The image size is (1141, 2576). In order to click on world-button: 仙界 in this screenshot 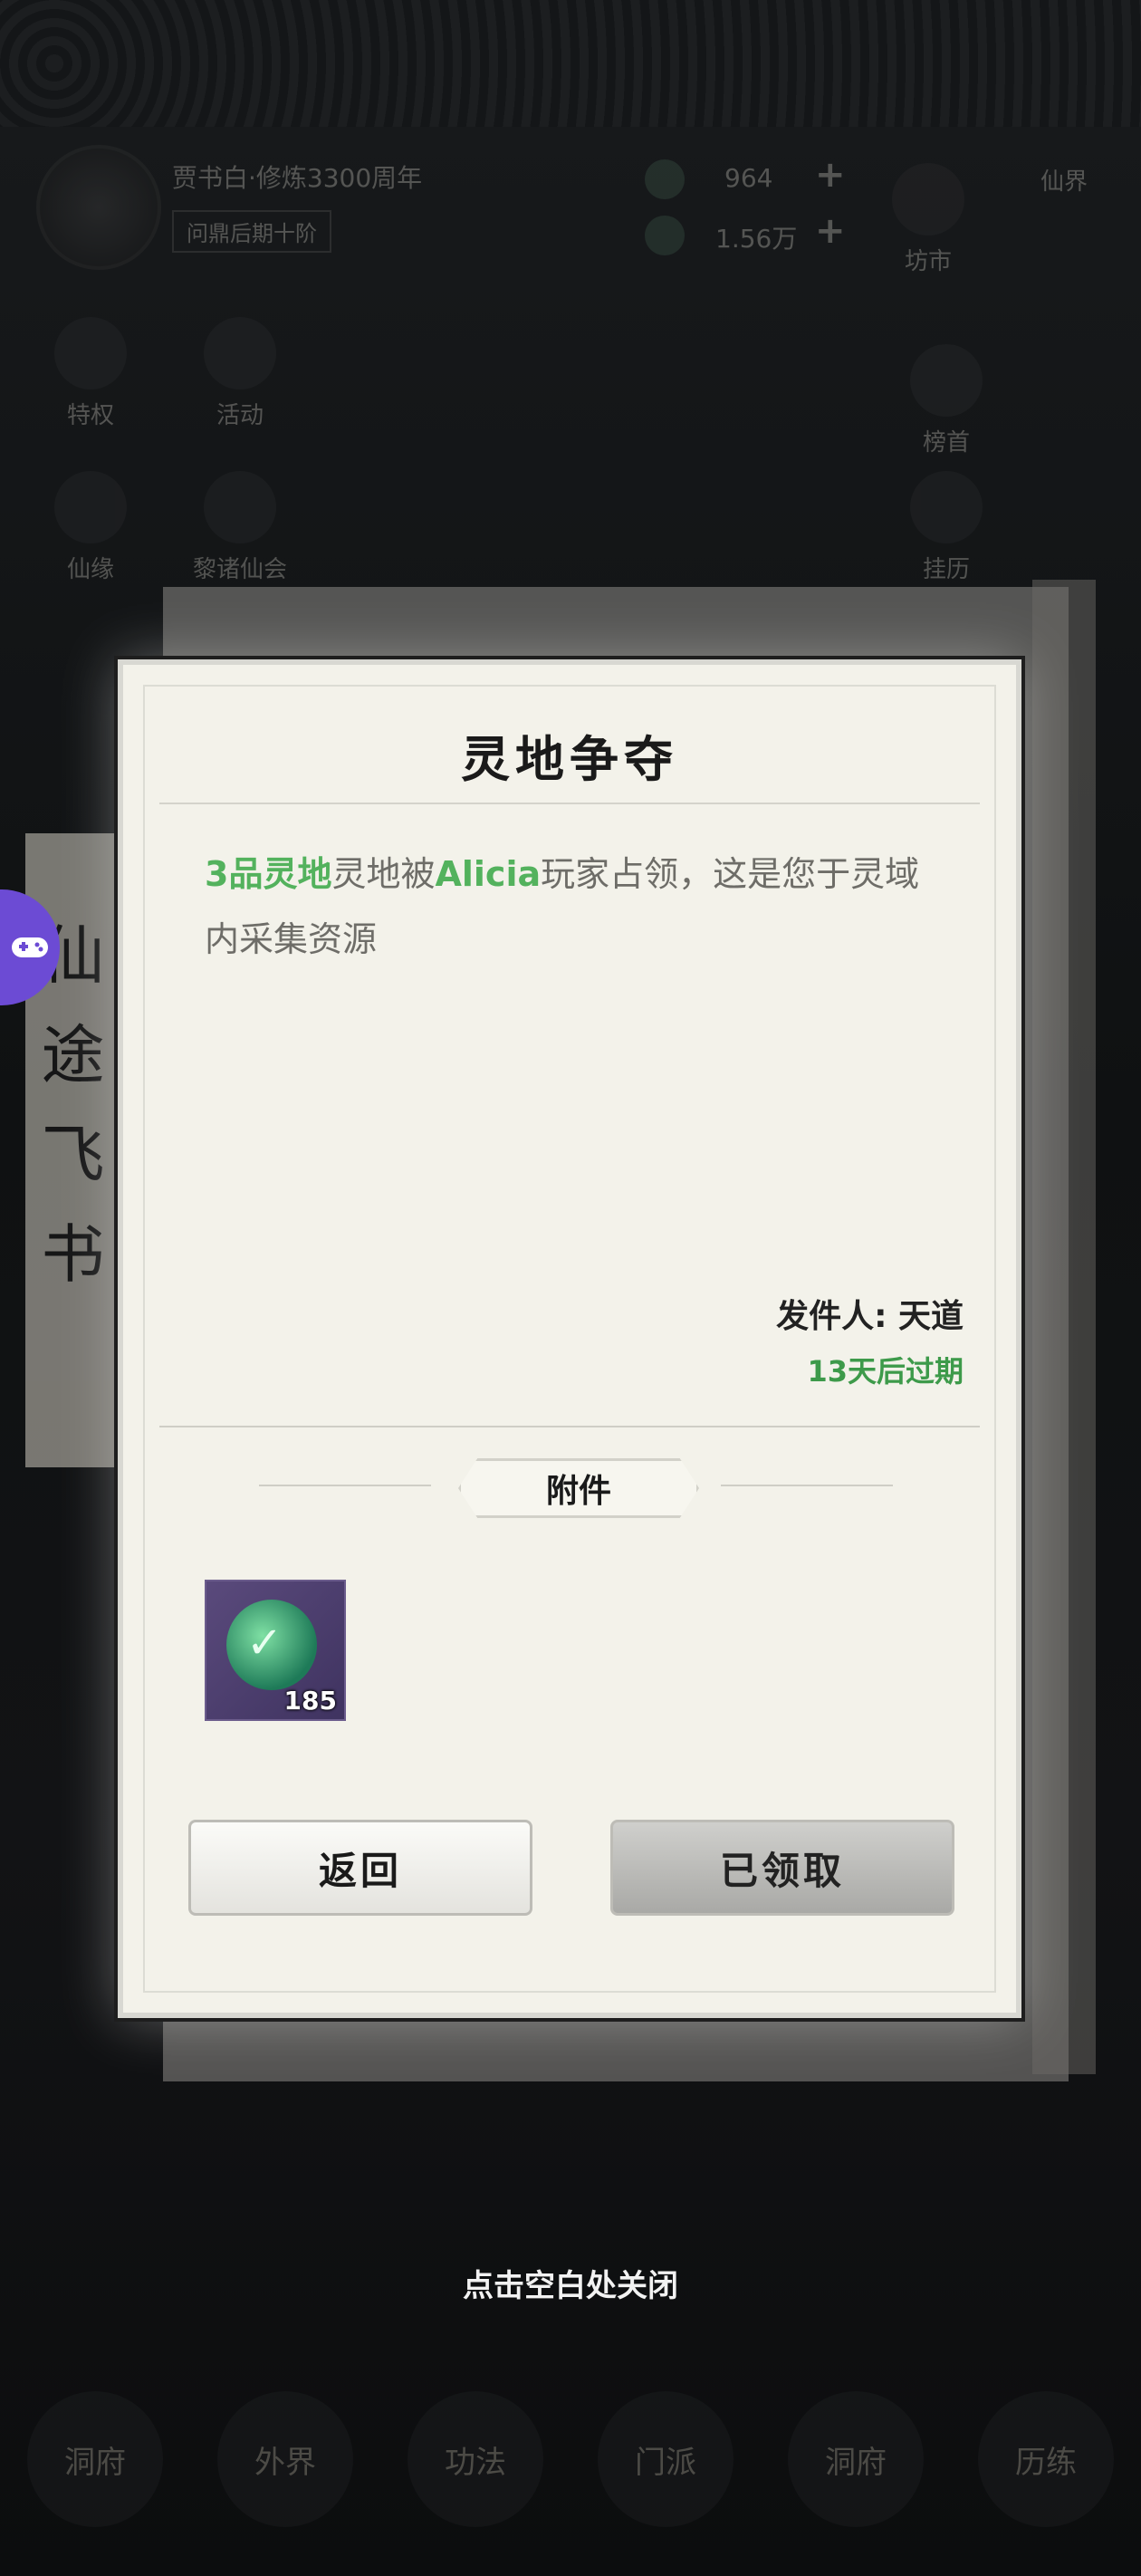, I will do `click(1064, 180)`.